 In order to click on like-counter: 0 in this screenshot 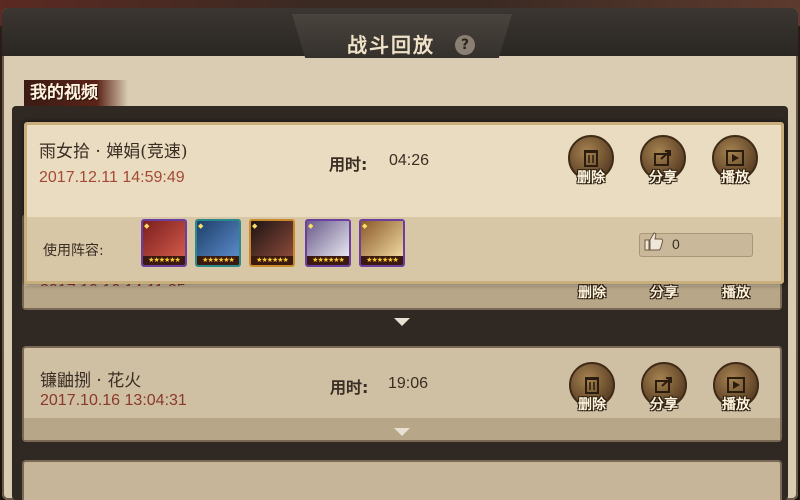, I will do `click(696, 243)`.